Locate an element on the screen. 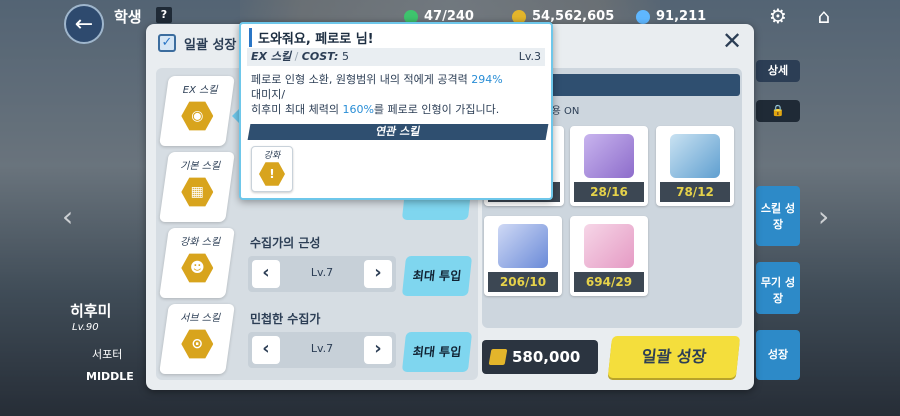 The height and width of the screenshot is (416, 900). warning-icon: ! is located at coordinates (272, 174).